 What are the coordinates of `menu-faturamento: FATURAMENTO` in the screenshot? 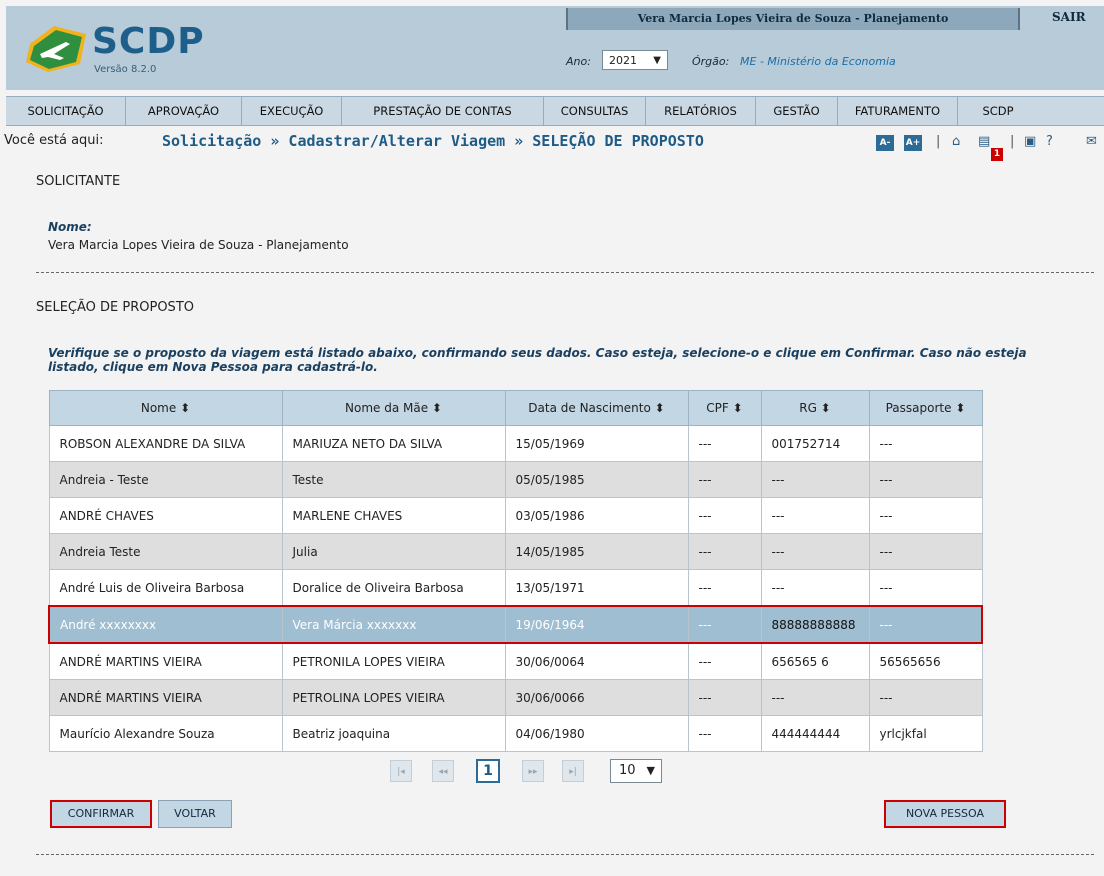 It's located at (898, 111).